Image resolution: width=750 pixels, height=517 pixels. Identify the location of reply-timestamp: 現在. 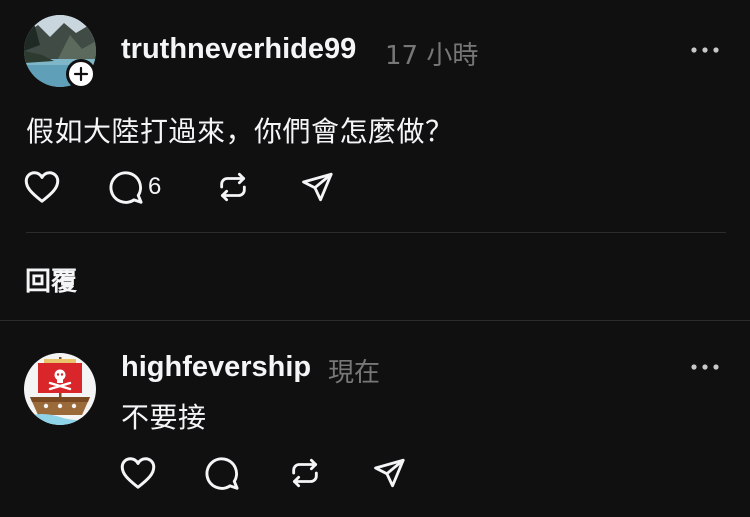
(354, 373).